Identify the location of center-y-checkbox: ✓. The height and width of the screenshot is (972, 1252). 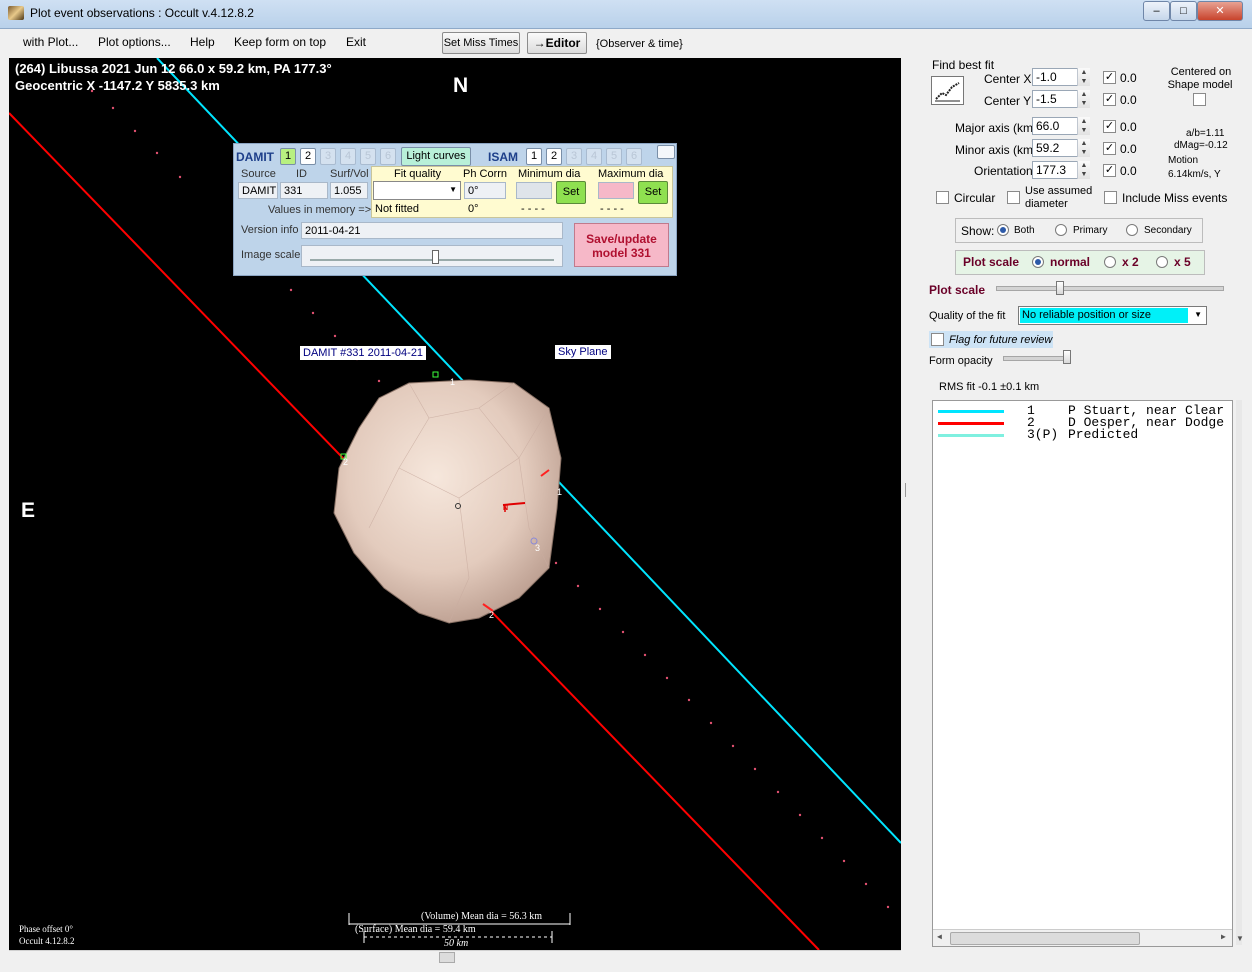
(1109, 99).